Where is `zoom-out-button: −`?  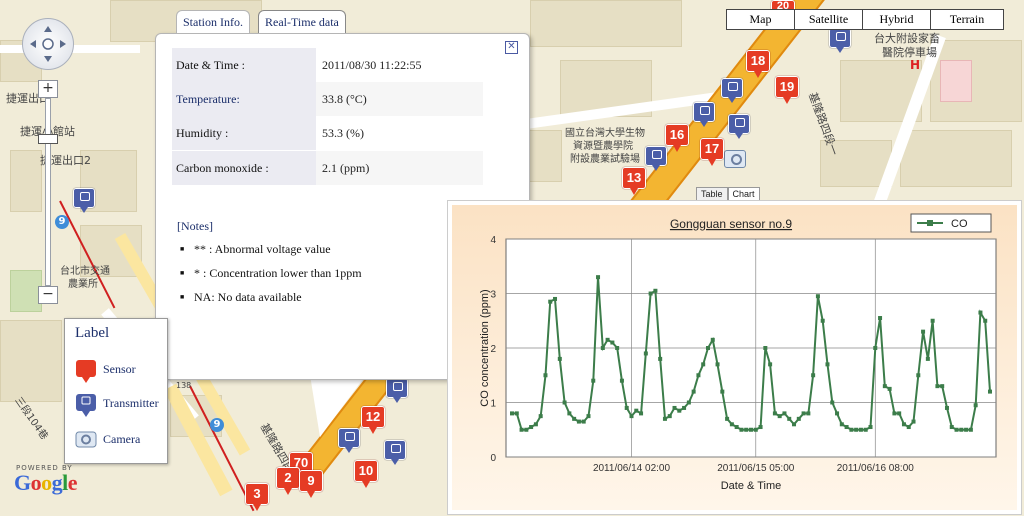 zoom-out-button: − is located at coordinates (48, 295).